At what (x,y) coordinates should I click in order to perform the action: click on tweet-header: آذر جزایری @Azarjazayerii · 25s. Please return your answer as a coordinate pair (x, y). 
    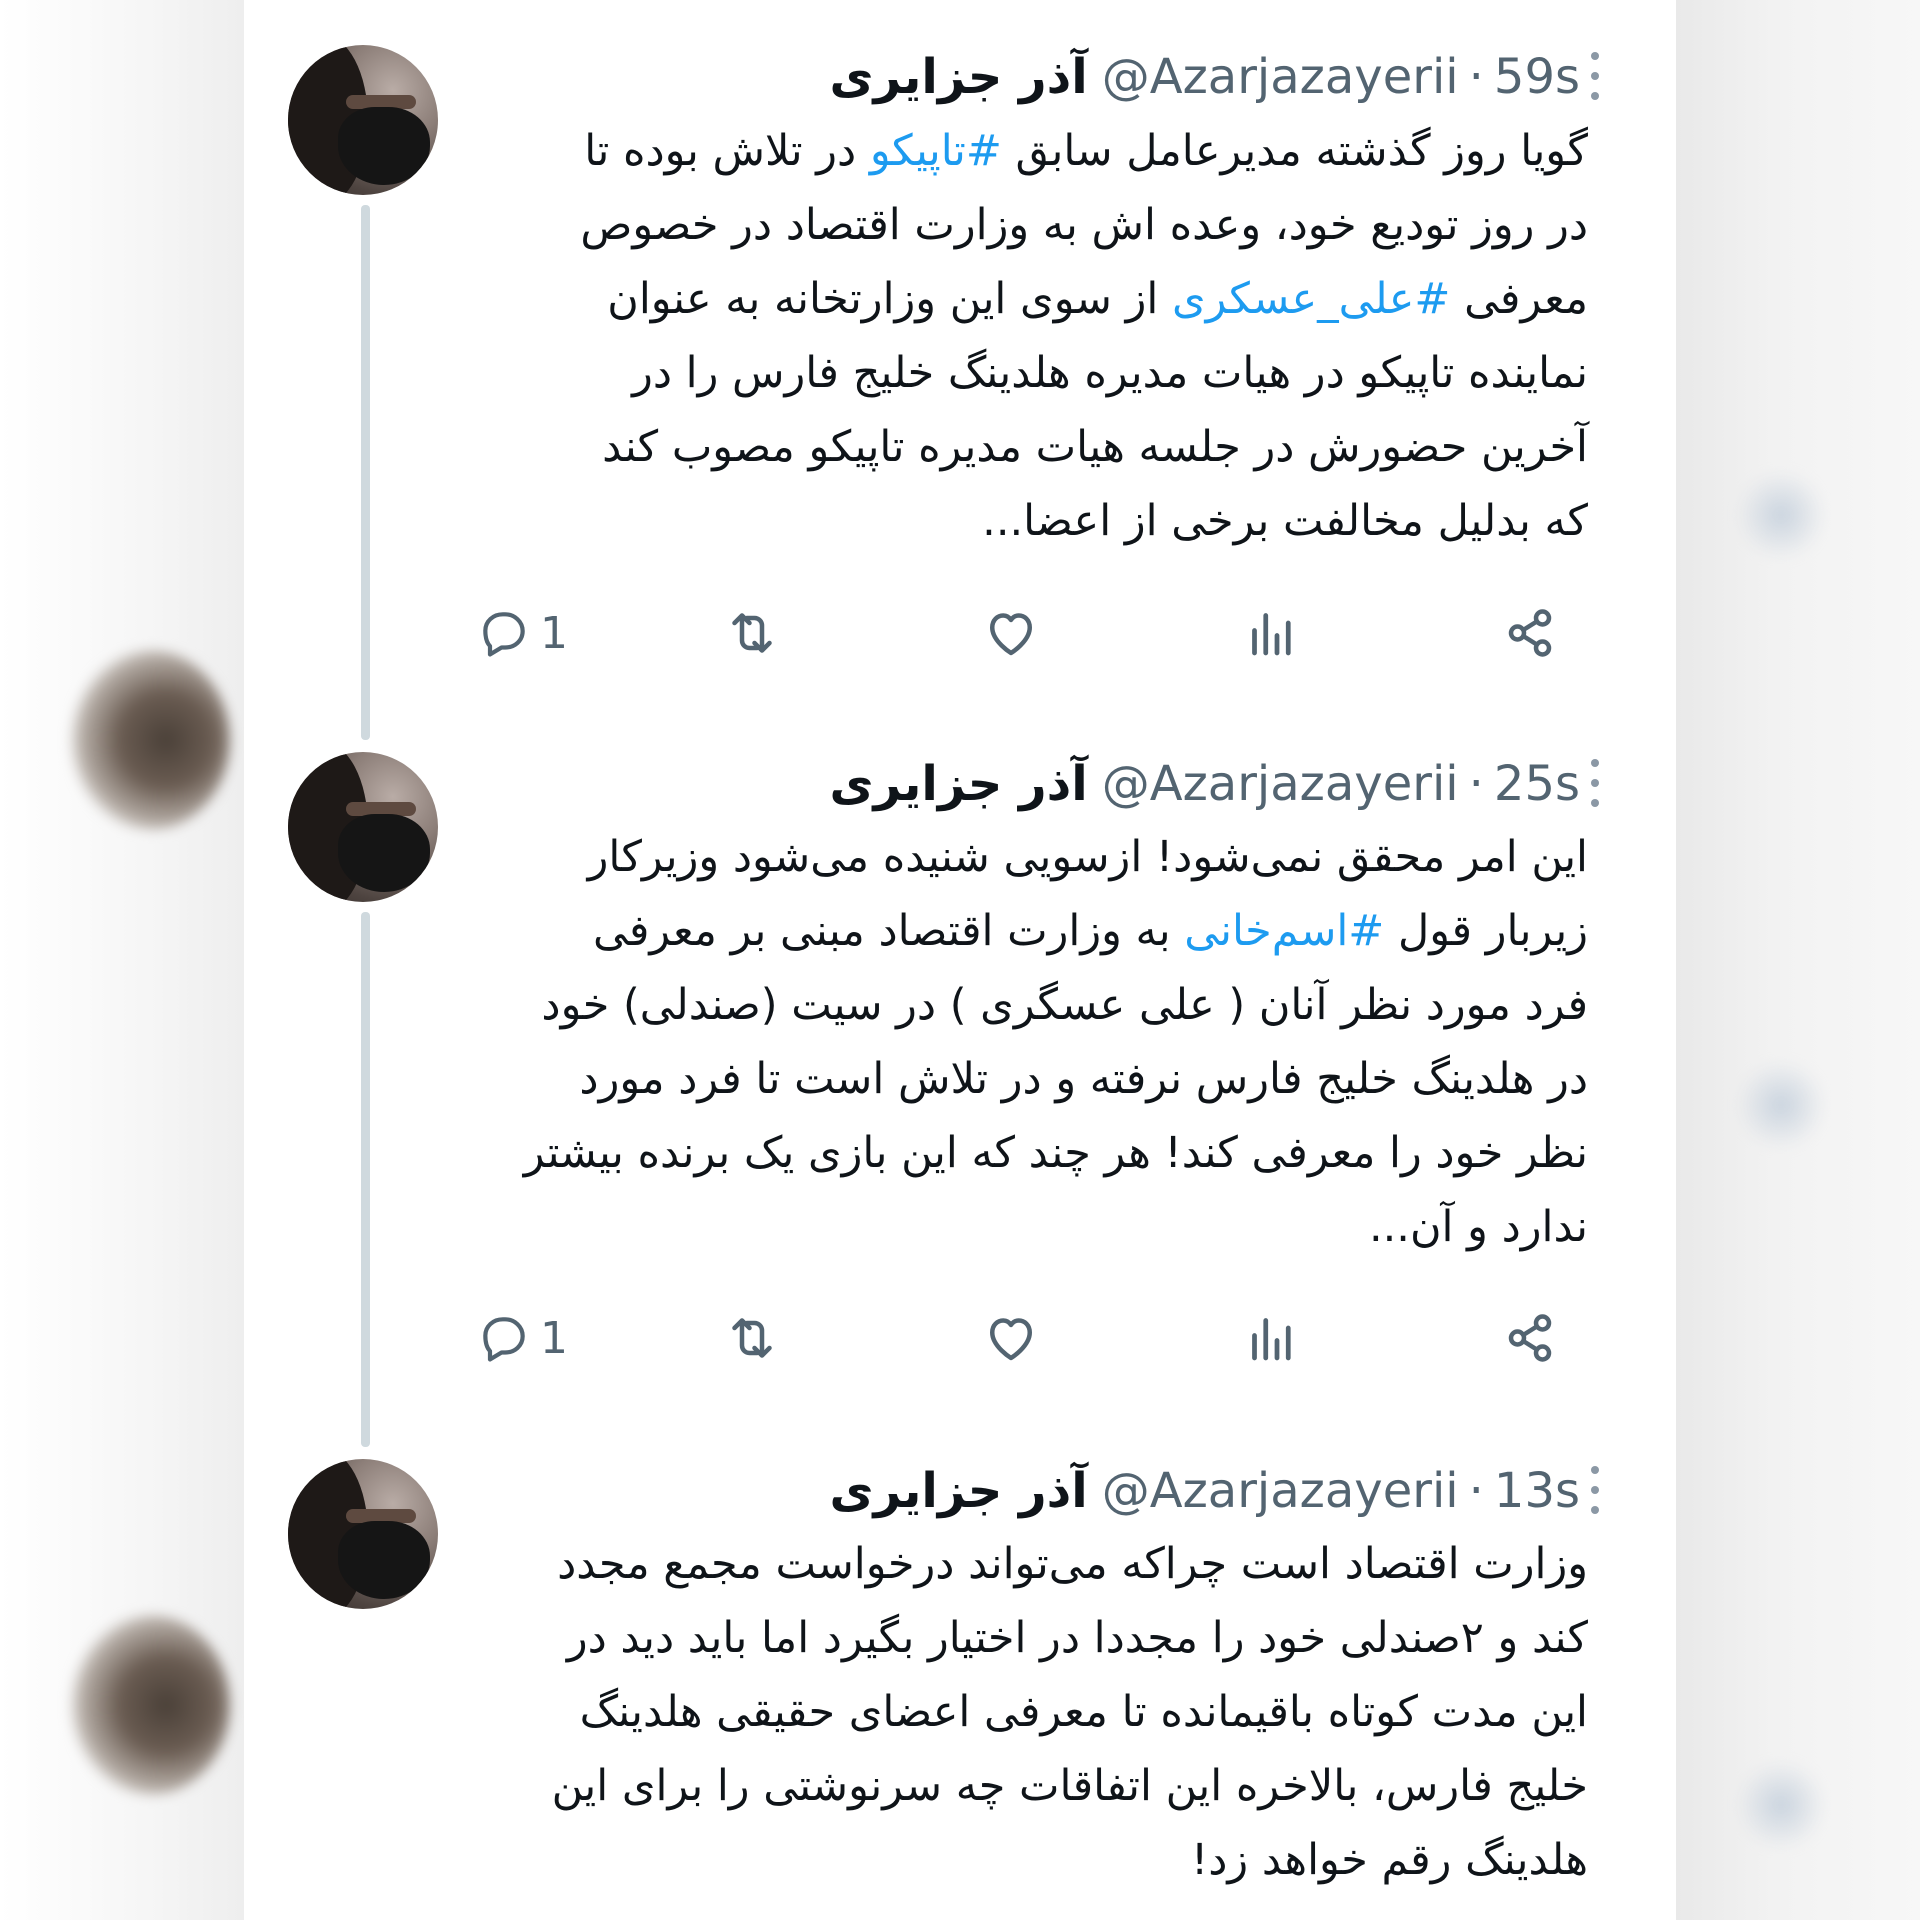
    Looking at the image, I should click on (1028, 784).